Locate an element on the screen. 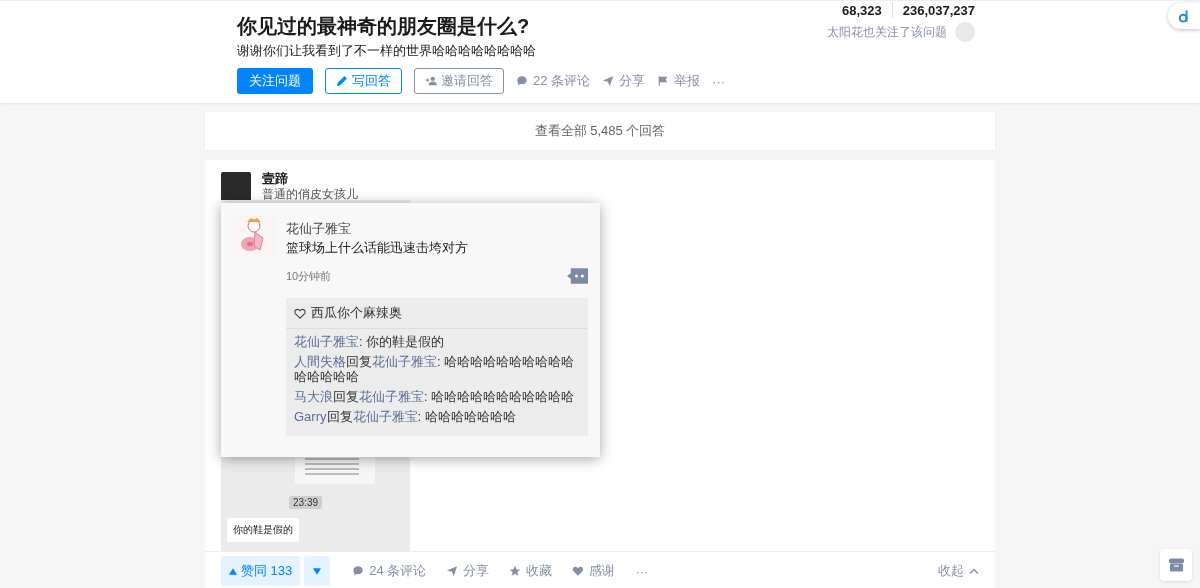 This screenshot has height=588, width=1200. author-bio: 普通的俏皮女孩儿 is located at coordinates (310, 194).